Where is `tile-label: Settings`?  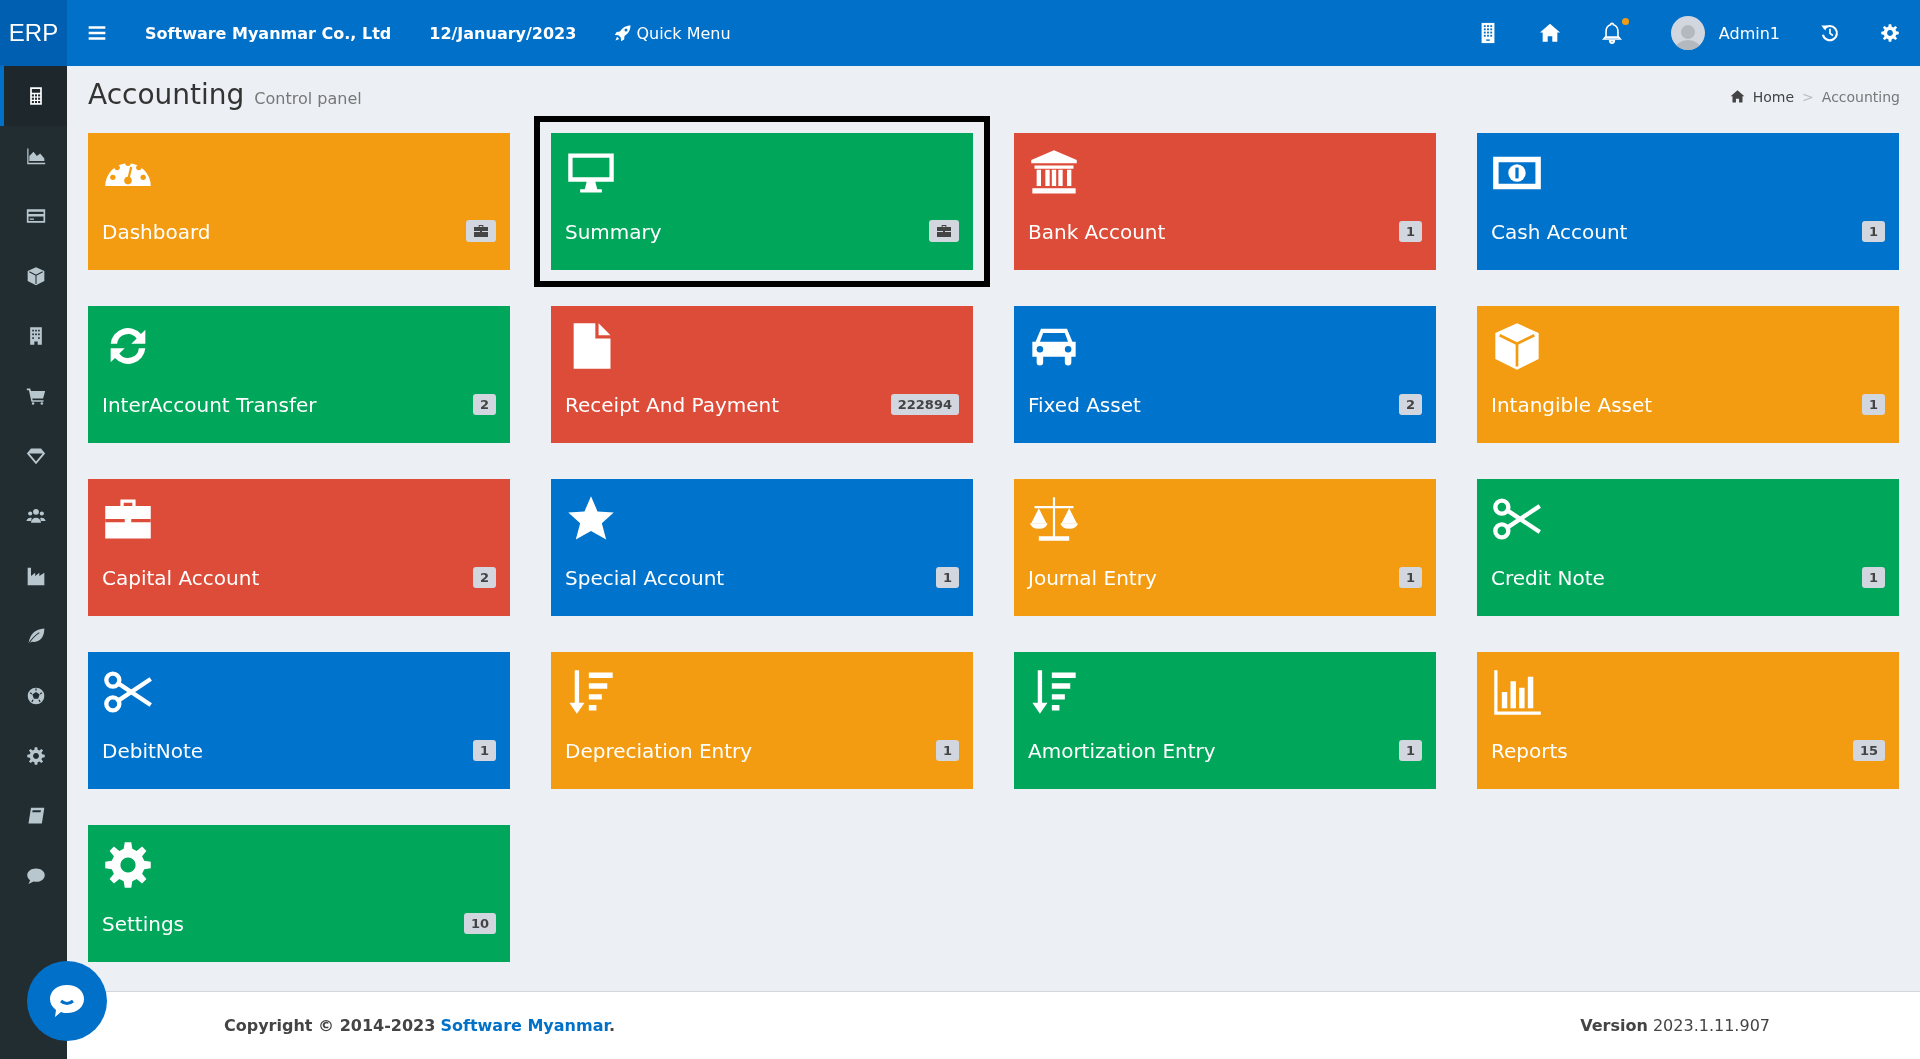 tile-label: Settings is located at coordinates (143, 924).